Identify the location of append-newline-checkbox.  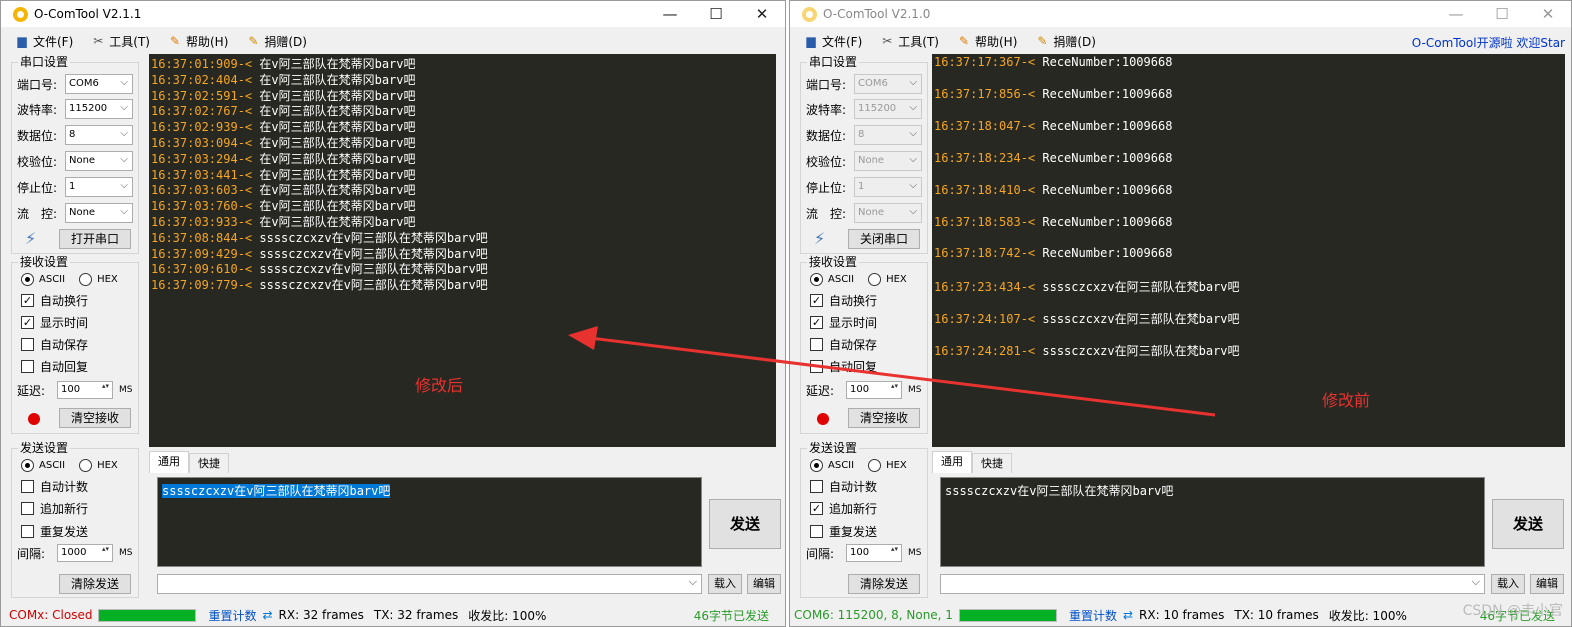
(27, 508).